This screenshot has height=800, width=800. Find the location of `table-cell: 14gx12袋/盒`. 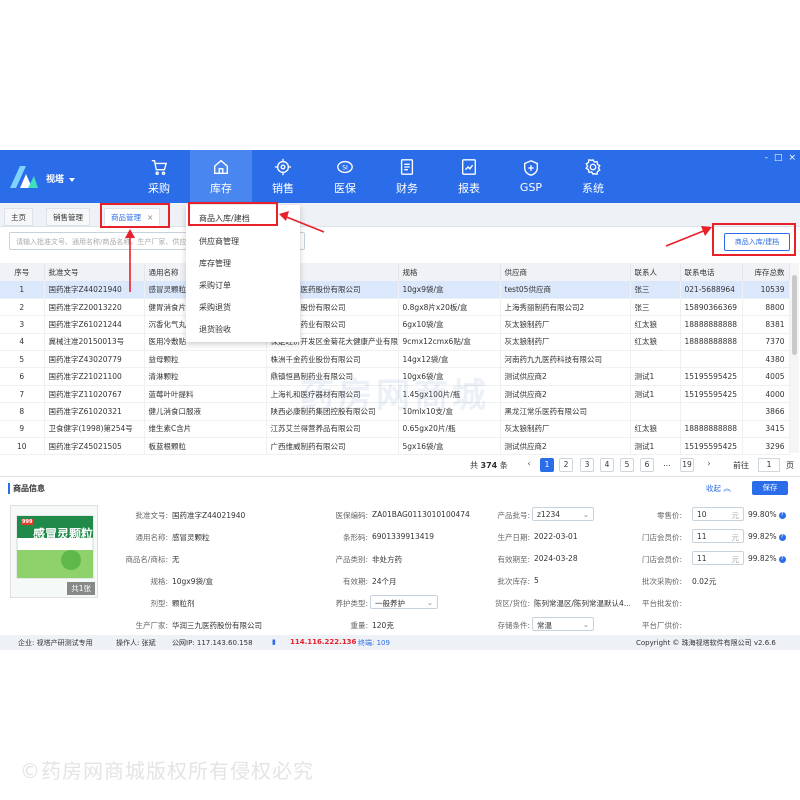

table-cell: 14gx12袋/盒 is located at coordinates (449, 359).